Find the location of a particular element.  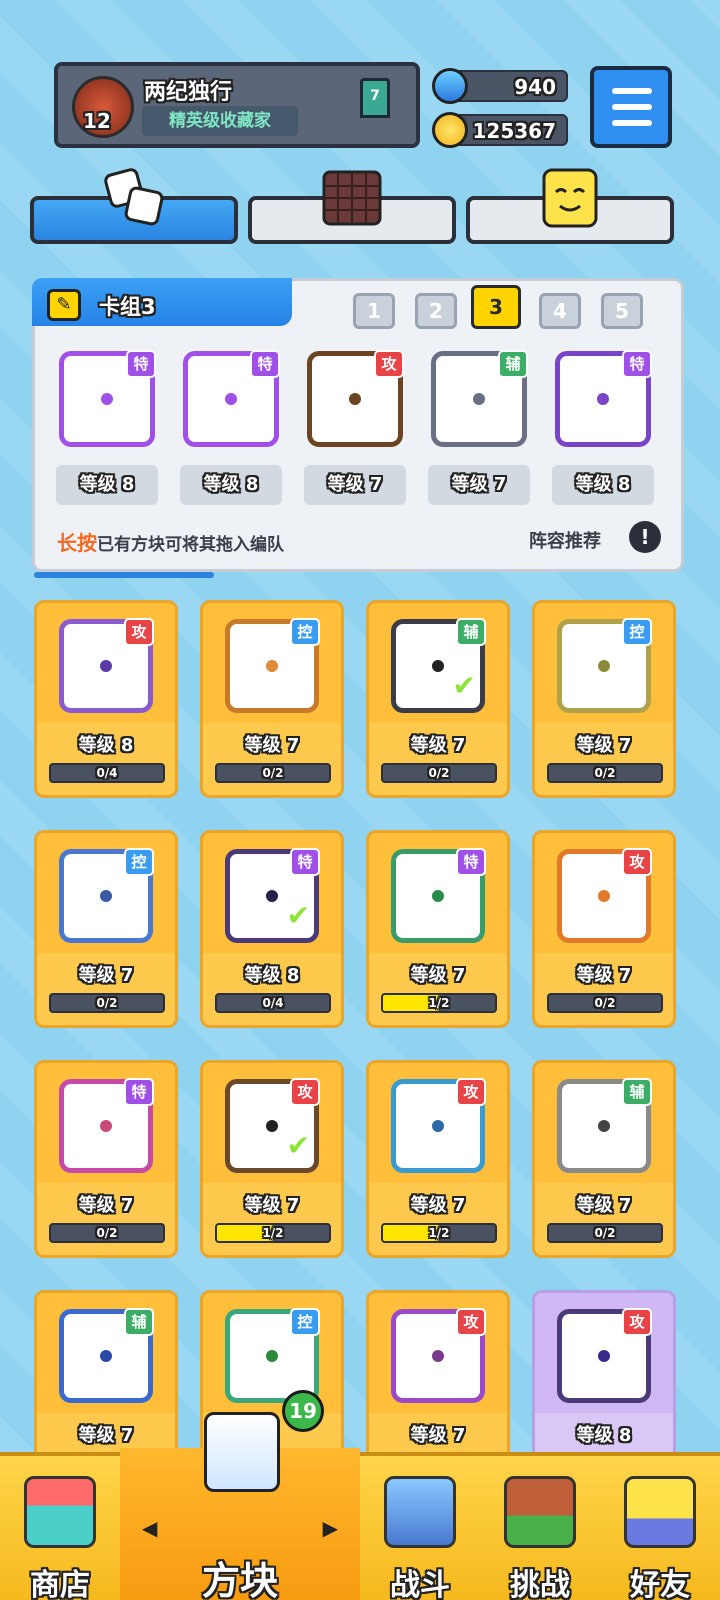

gem-counter: 940 is located at coordinates (500, 86).